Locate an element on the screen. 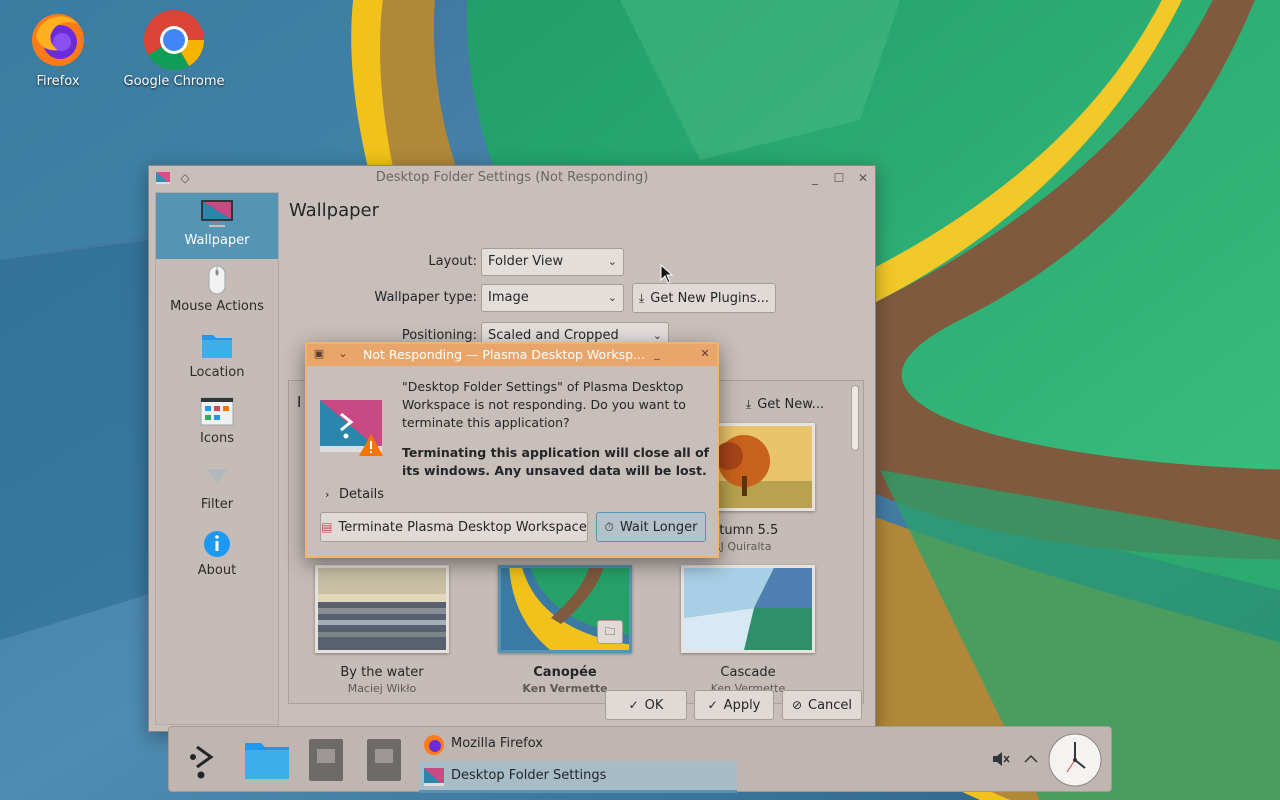 Image resolution: width=1280 pixels, height=800 pixels. sidebar-item-filter: Filter is located at coordinates (217, 490).